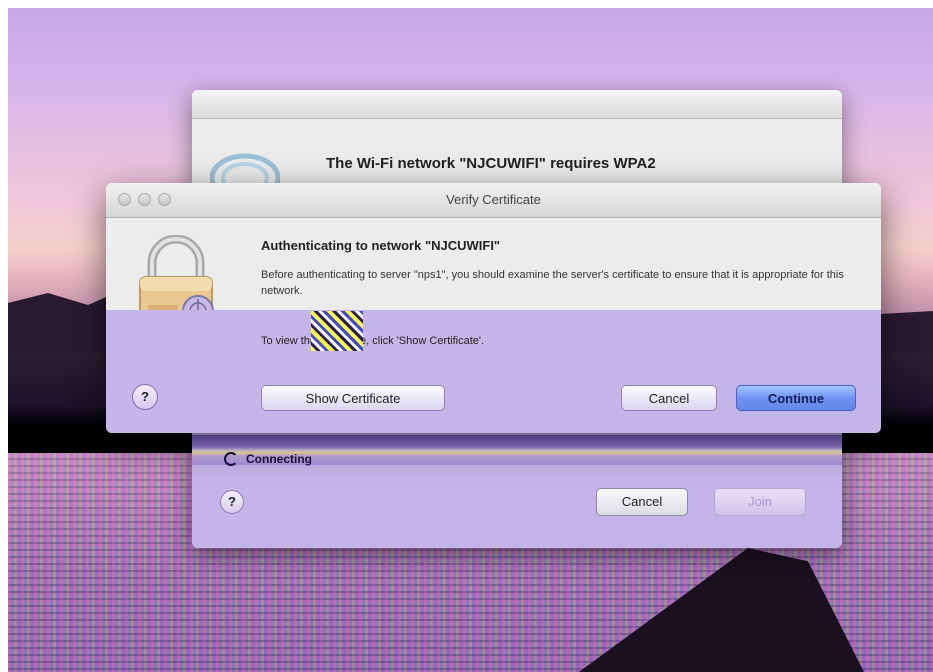 The width and height of the screenshot is (933, 672). Describe the element at coordinates (796, 398) in the screenshot. I see `continue-button: Continue` at that location.